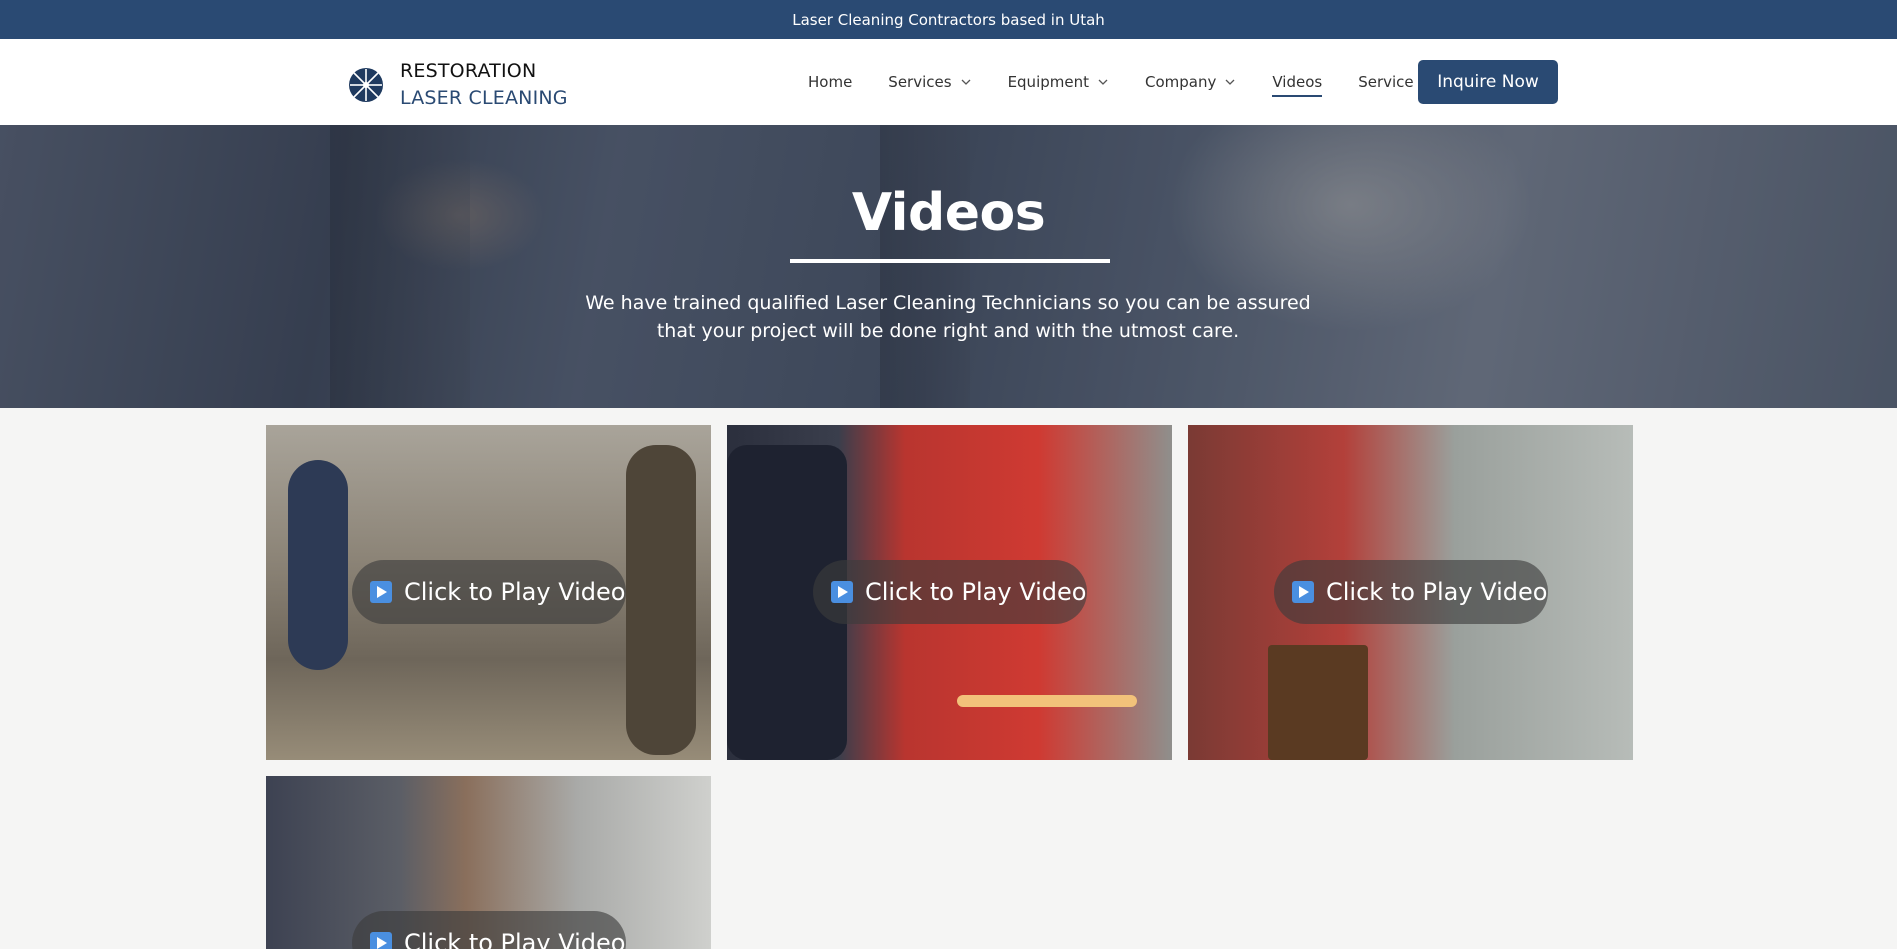  What do you see at coordinates (920, 82) in the screenshot?
I see `nav-item-label: Services` at bounding box center [920, 82].